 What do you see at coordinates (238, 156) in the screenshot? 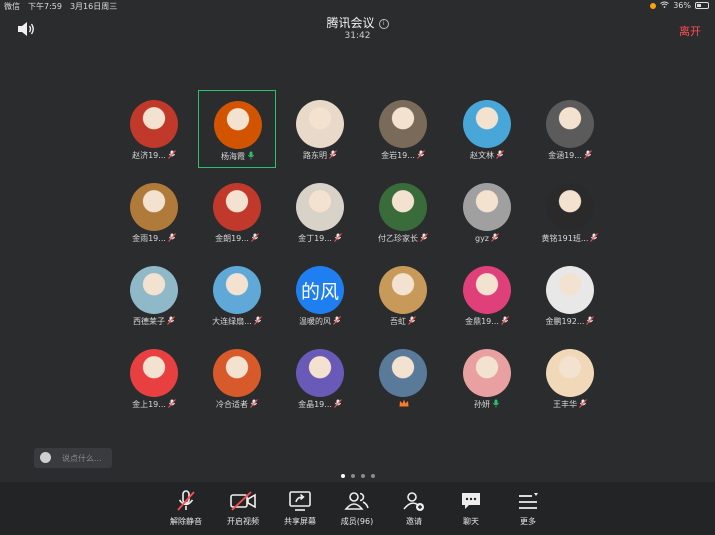
I see `participant-name: 杨海霞` at bounding box center [238, 156].